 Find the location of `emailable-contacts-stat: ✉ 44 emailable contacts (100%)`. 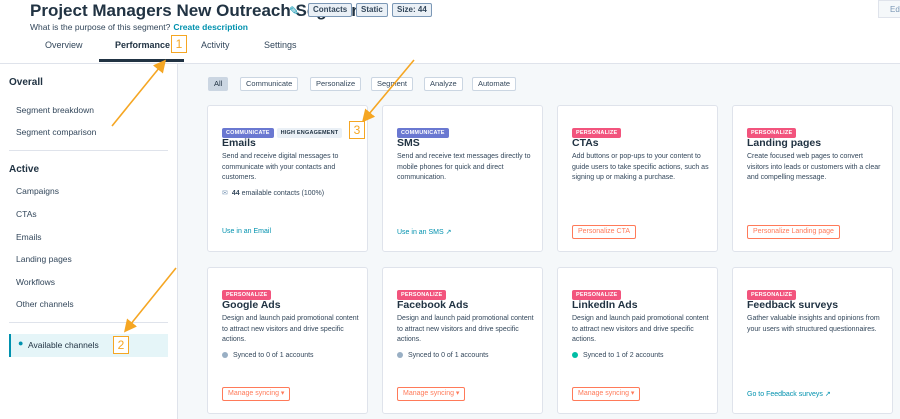

emailable-contacts-stat: ✉ 44 emailable contacts (100%) is located at coordinates (273, 193).